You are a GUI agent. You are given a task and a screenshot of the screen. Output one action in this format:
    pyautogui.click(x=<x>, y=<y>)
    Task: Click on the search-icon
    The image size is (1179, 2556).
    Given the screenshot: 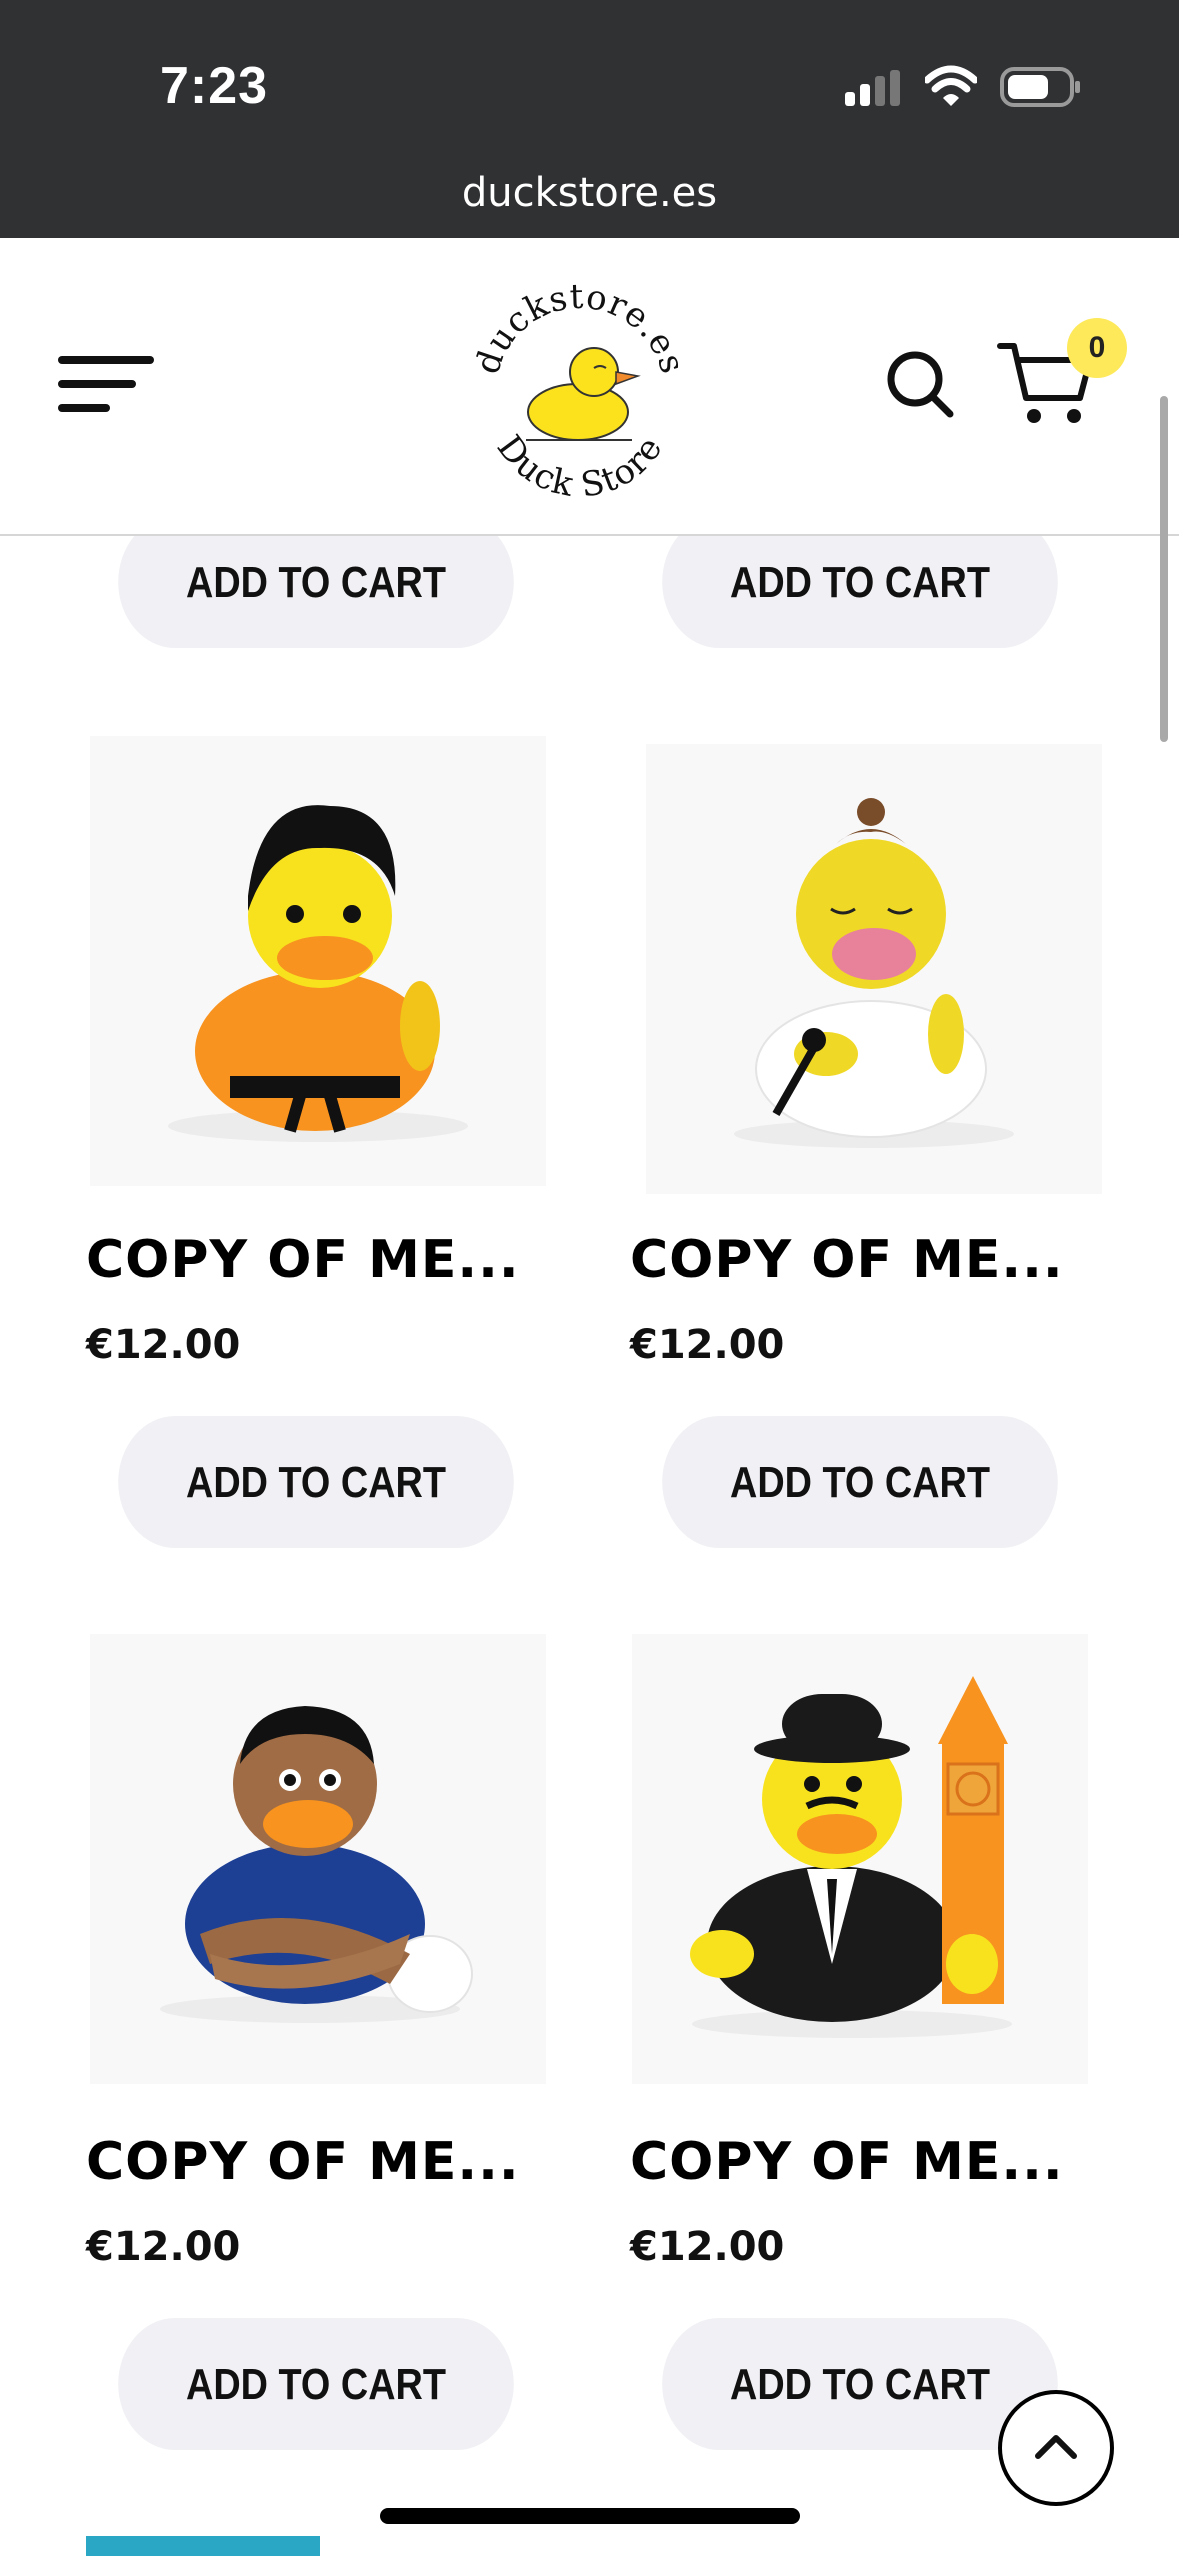 What is the action you would take?
    pyautogui.click(x=920, y=384)
    